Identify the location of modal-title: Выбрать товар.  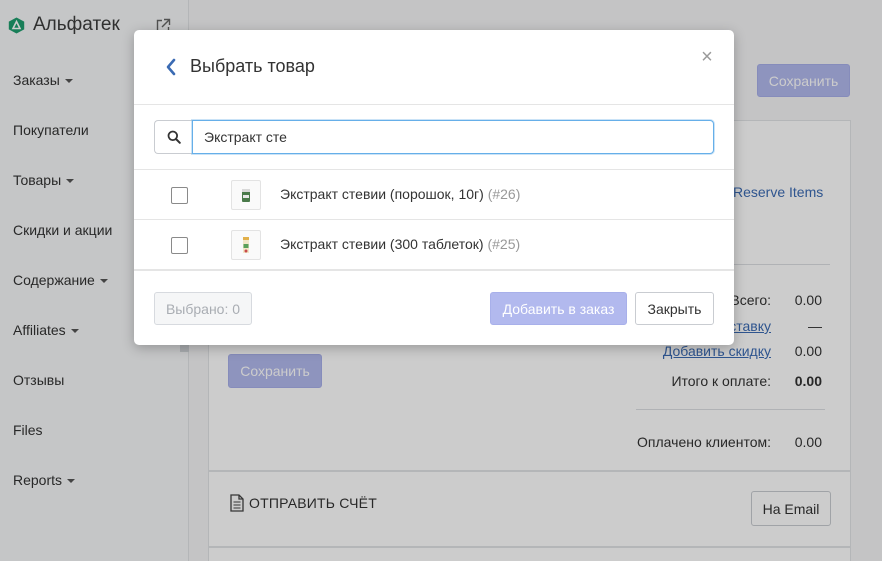
(252, 66).